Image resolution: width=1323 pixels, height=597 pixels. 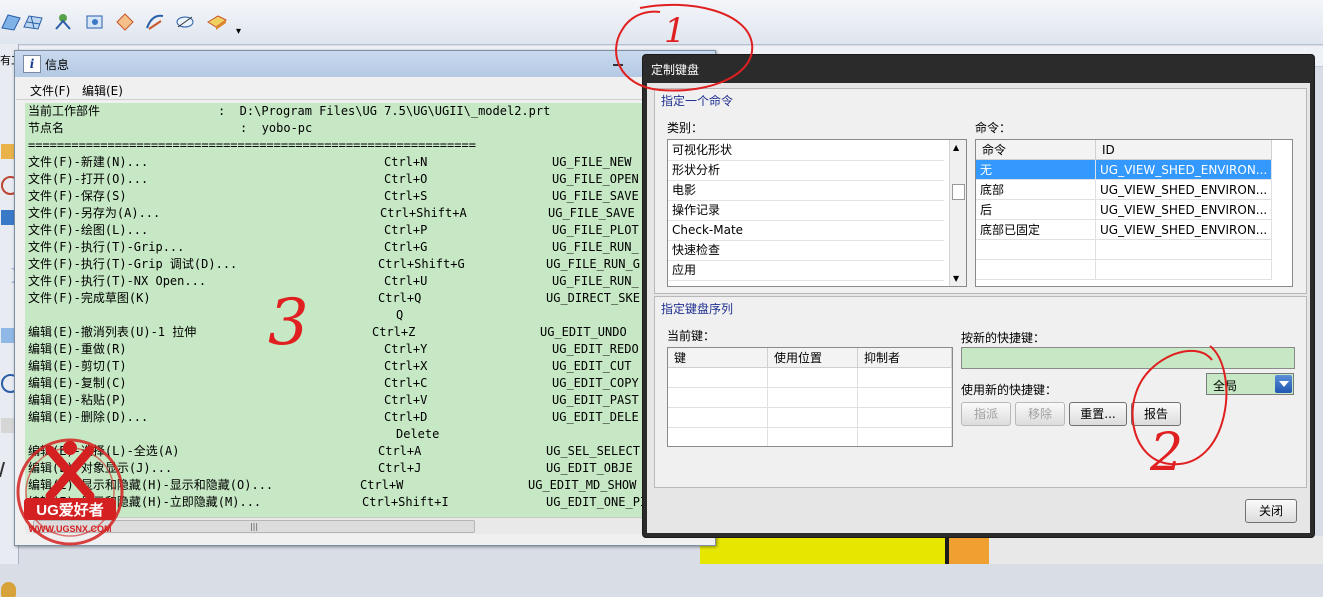 I want to click on watermark-url: WWW.UGSNX.COM, so click(x=70, y=529).